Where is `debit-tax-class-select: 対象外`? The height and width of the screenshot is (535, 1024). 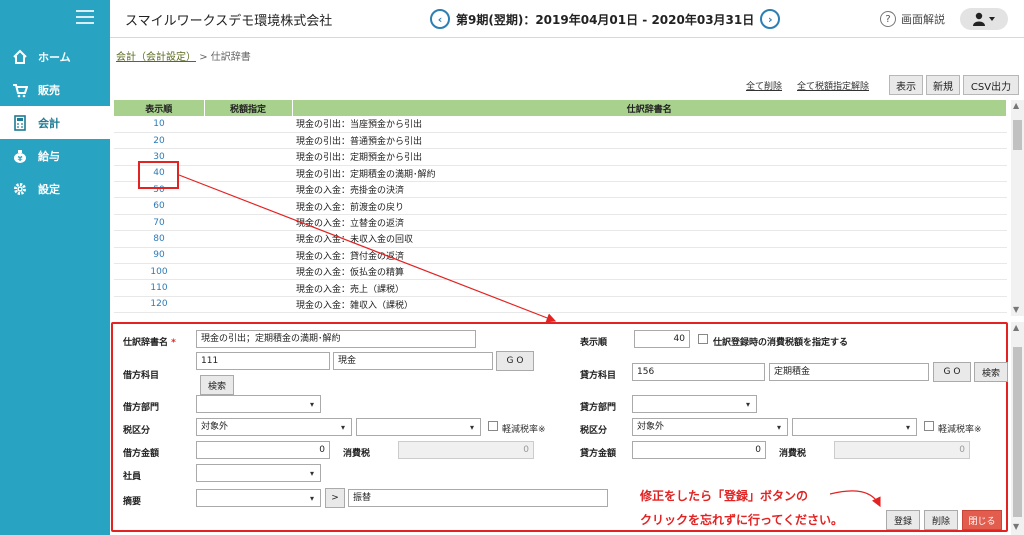 debit-tax-class-select: 対象外 is located at coordinates (274, 427).